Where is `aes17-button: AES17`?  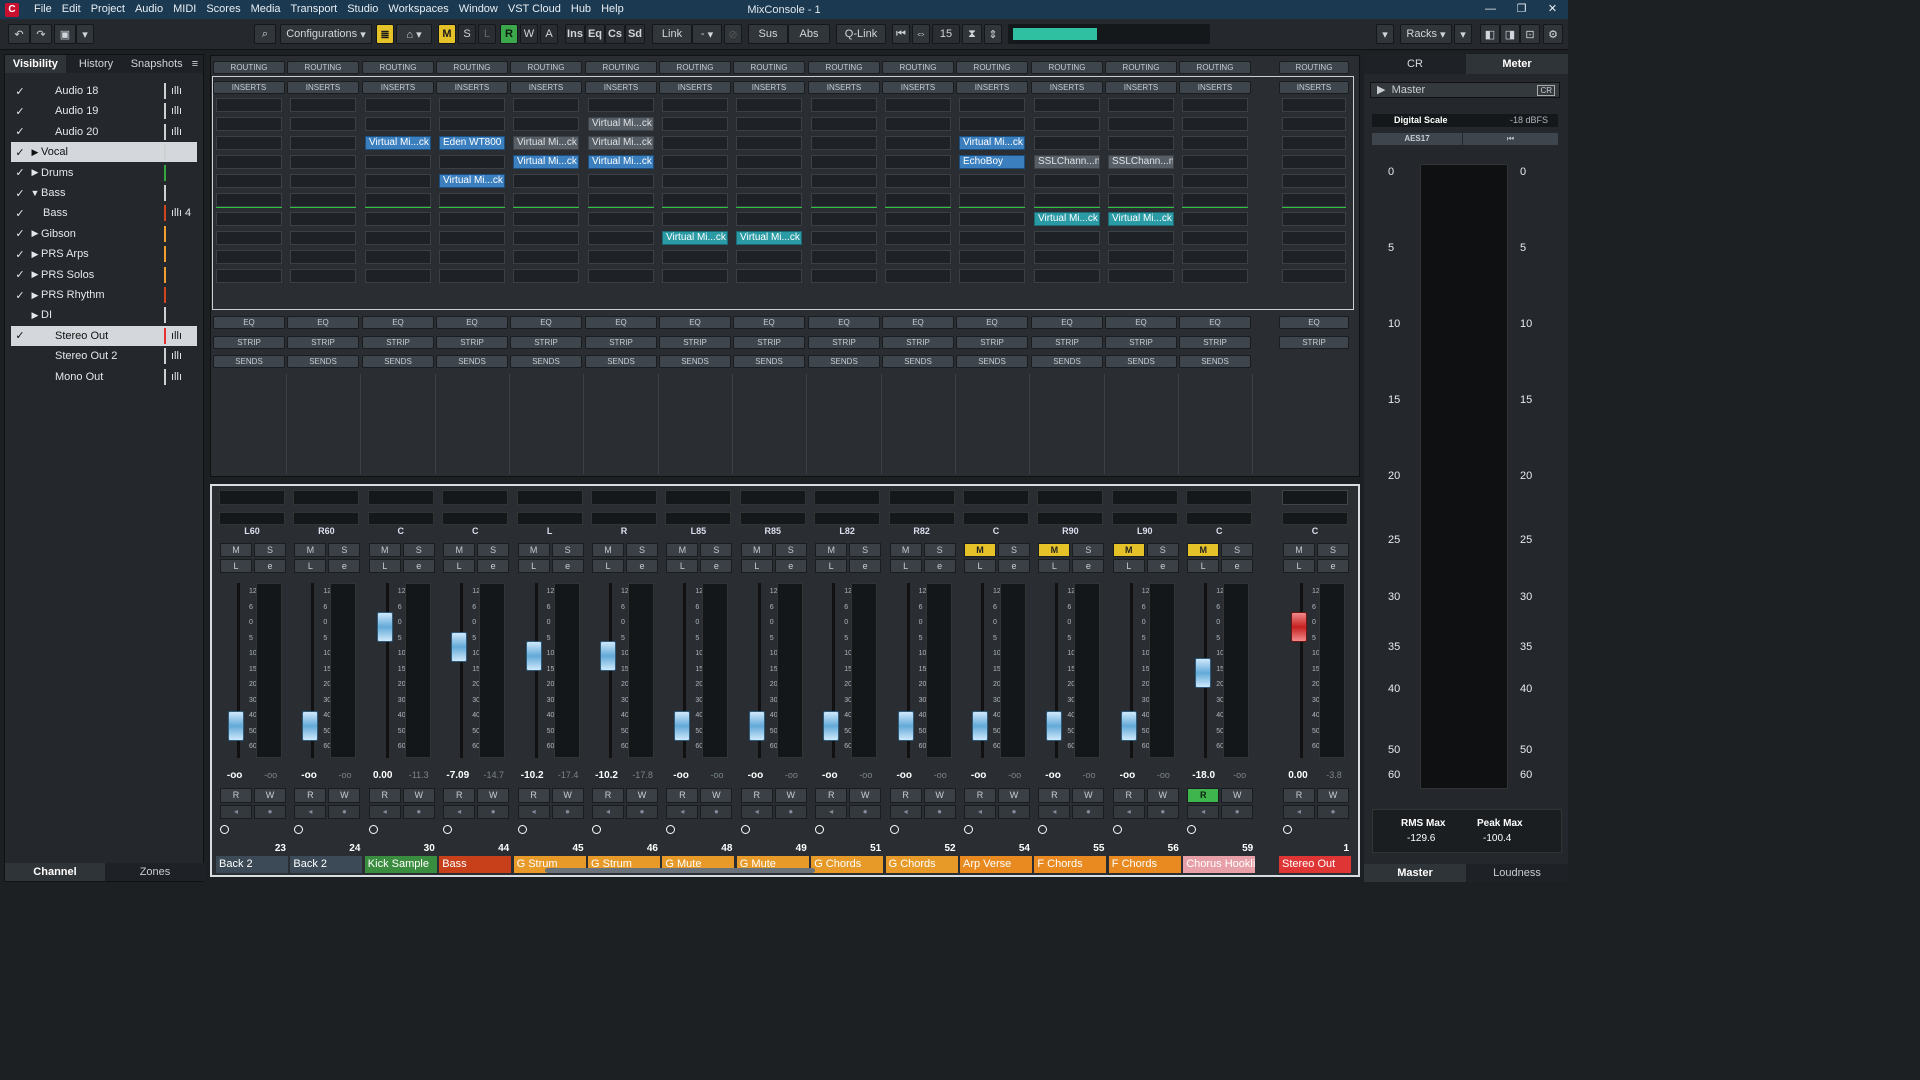
aes17-button: AES17 is located at coordinates (1417, 139).